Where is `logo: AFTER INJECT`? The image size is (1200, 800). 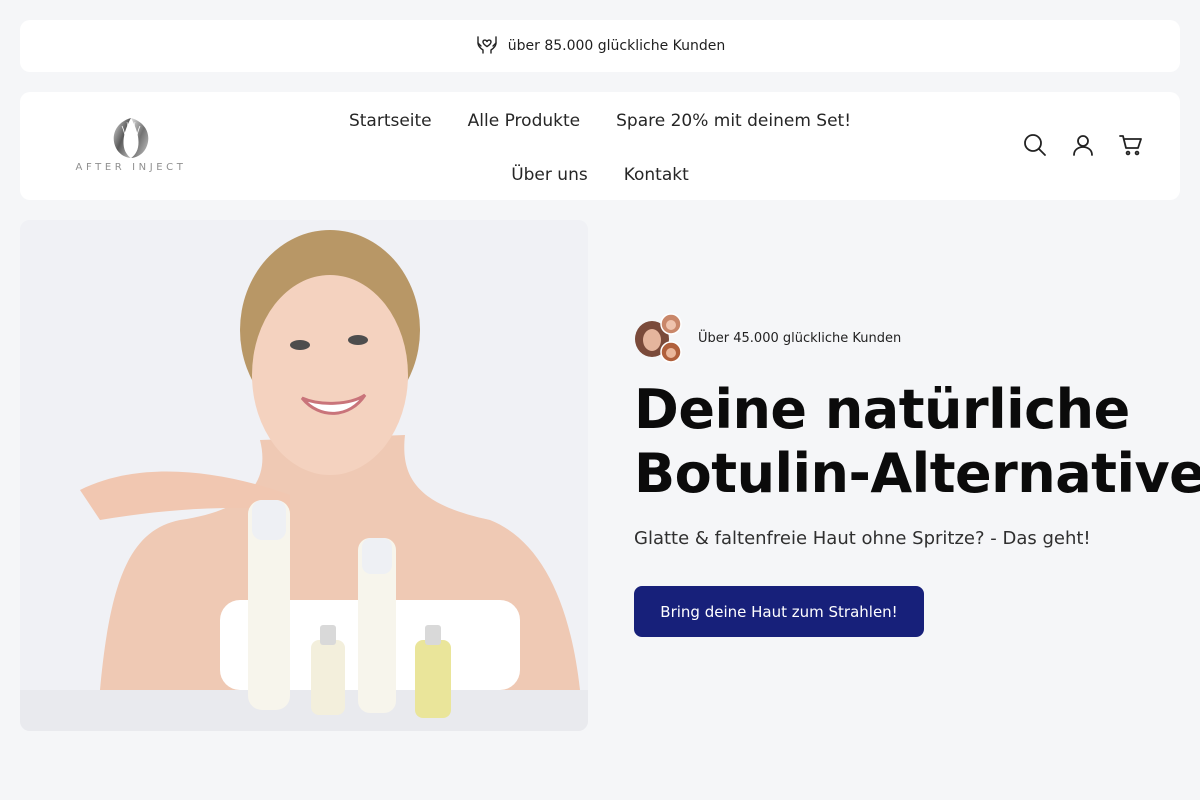 logo: AFTER INJECT is located at coordinates (131, 146).